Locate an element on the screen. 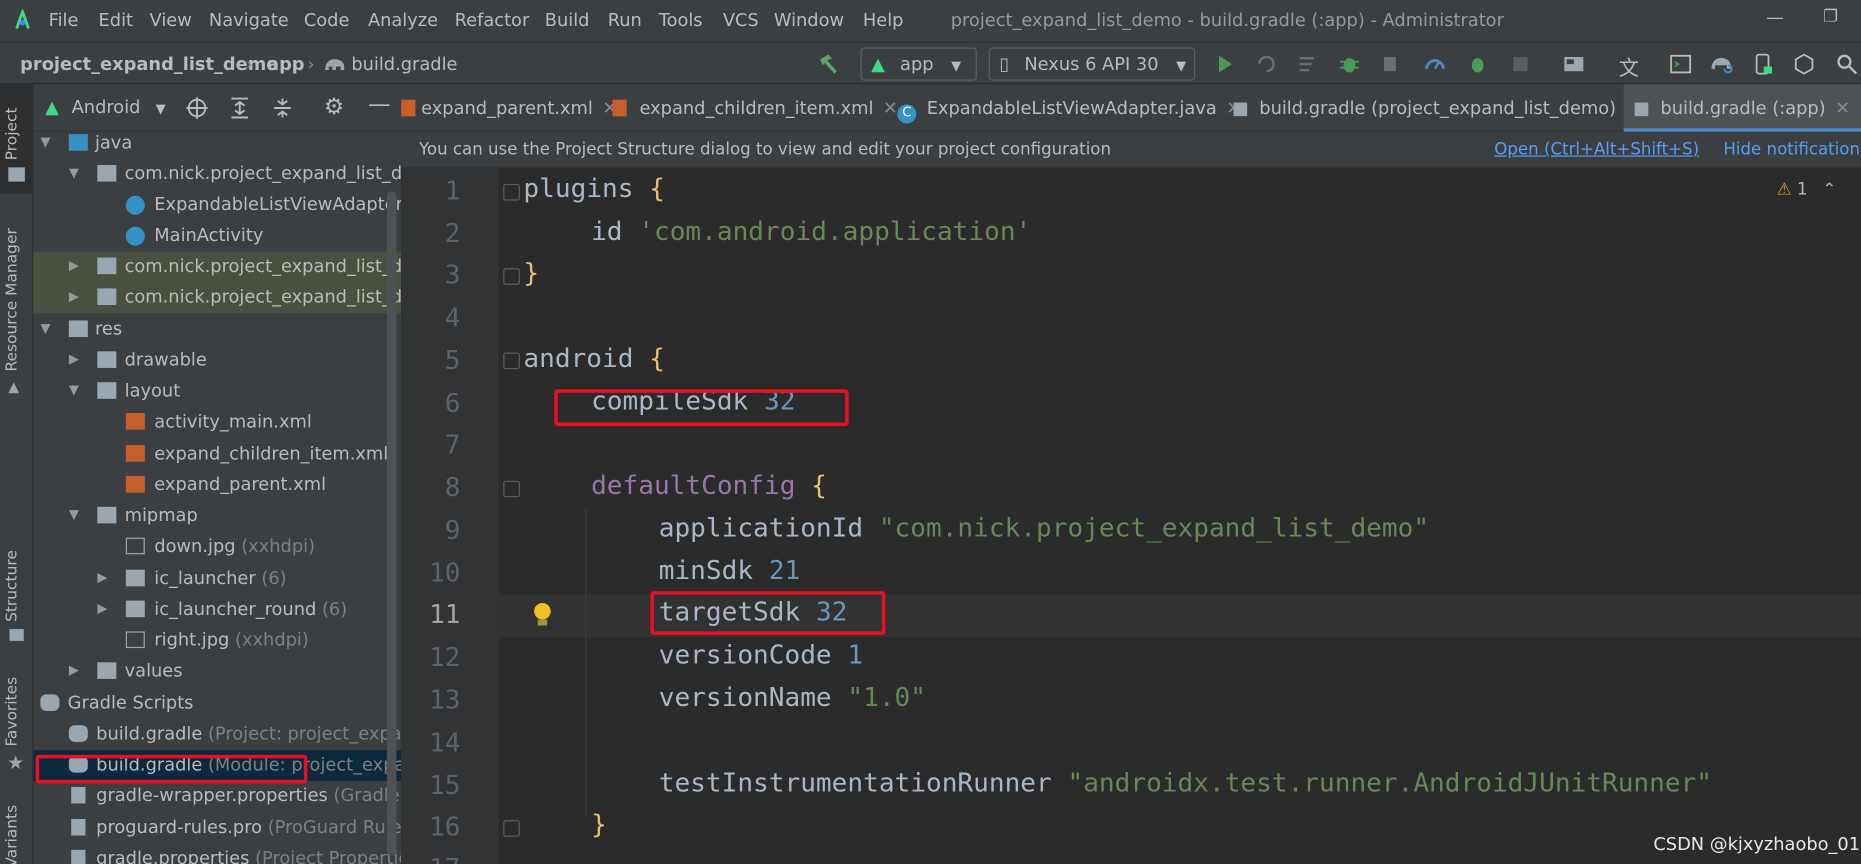 The width and height of the screenshot is (1861, 864). star-icon: ★ is located at coordinates (16, 762).